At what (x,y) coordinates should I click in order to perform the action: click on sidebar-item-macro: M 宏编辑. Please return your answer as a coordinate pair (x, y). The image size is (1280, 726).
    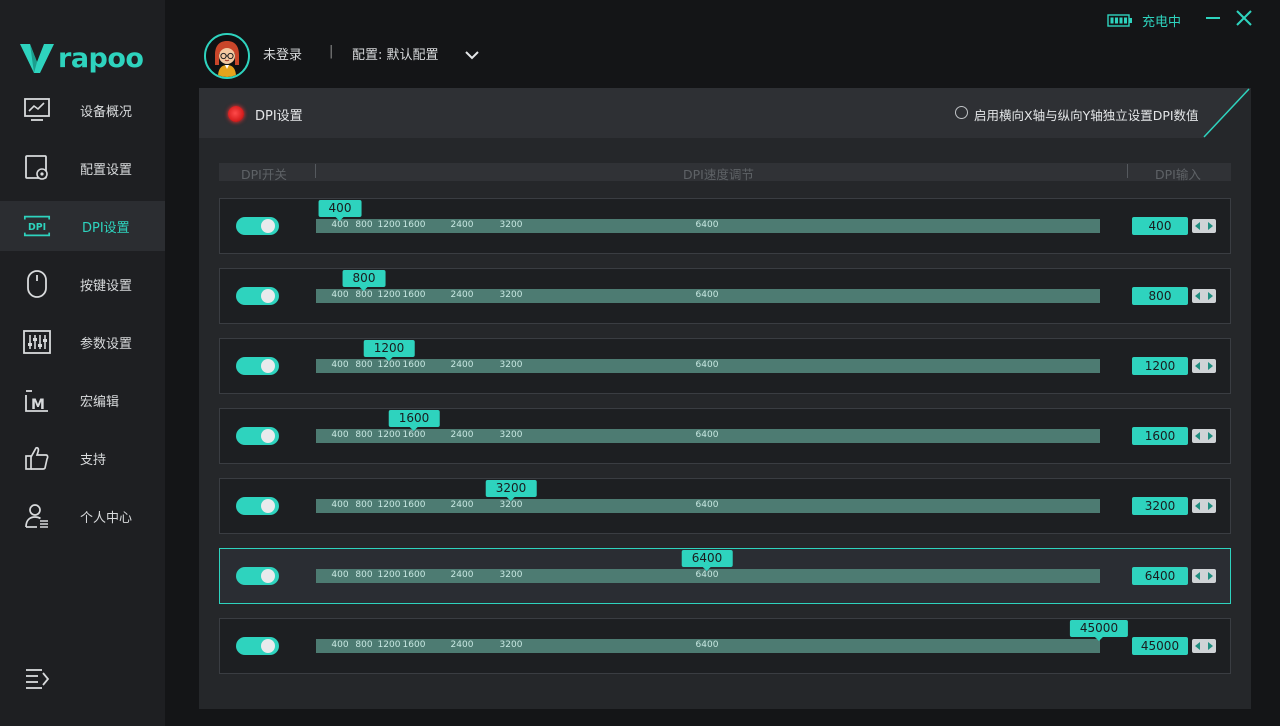
    Looking at the image, I should click on (82, 400).